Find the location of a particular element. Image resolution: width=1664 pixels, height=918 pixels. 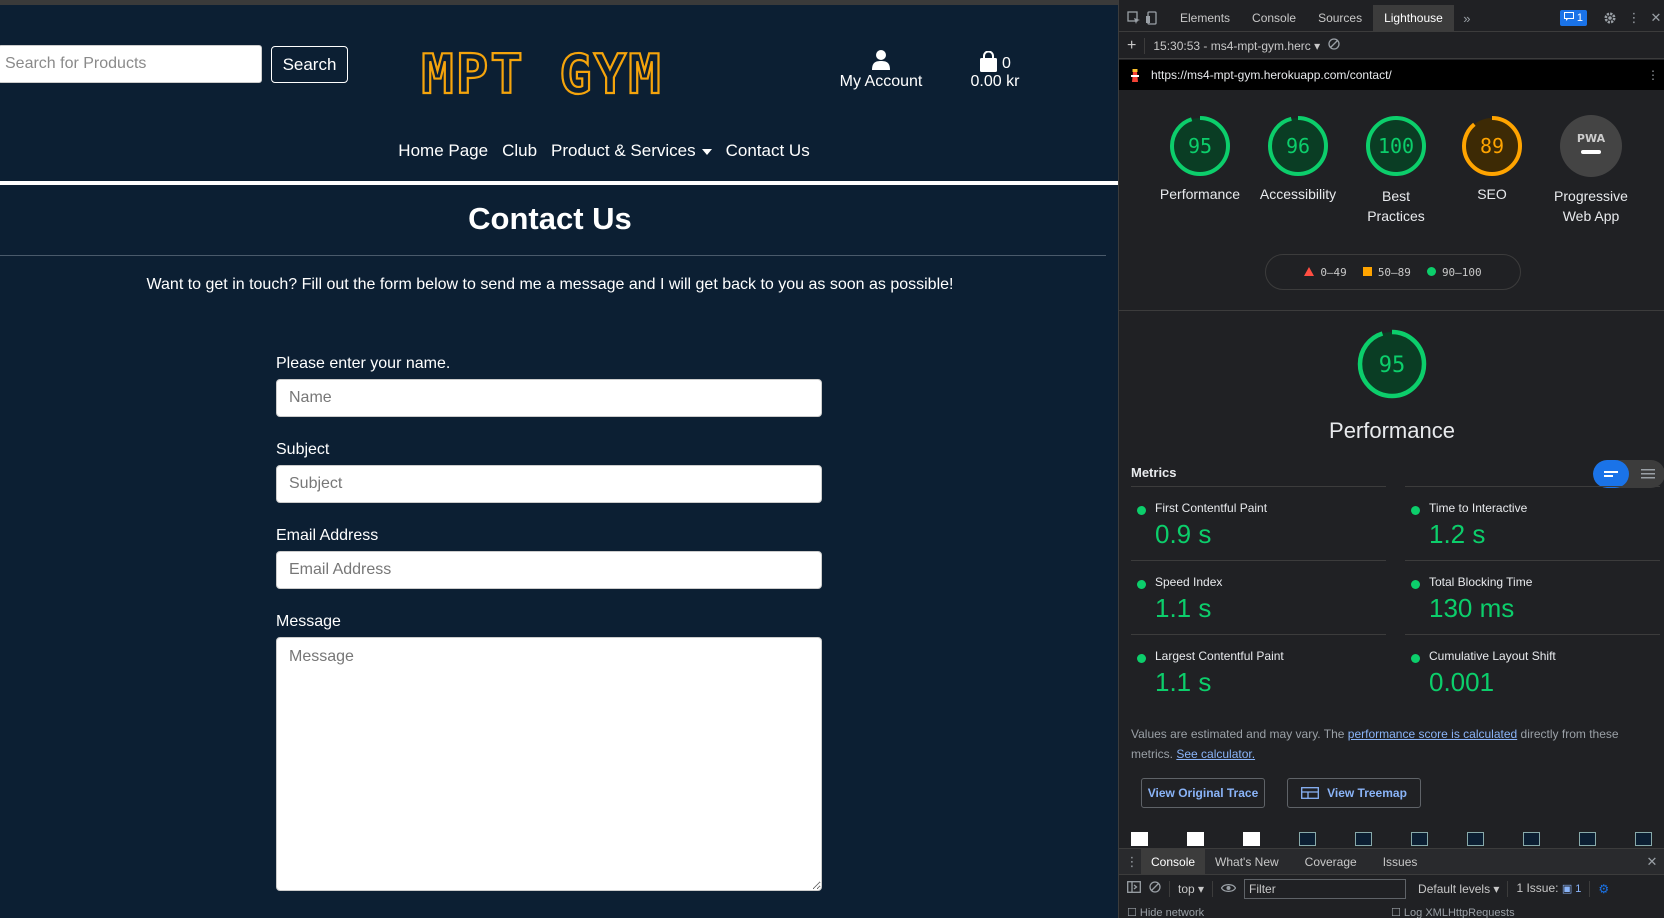

name-label: Please enter your name. is located at coordinates (363, 363).